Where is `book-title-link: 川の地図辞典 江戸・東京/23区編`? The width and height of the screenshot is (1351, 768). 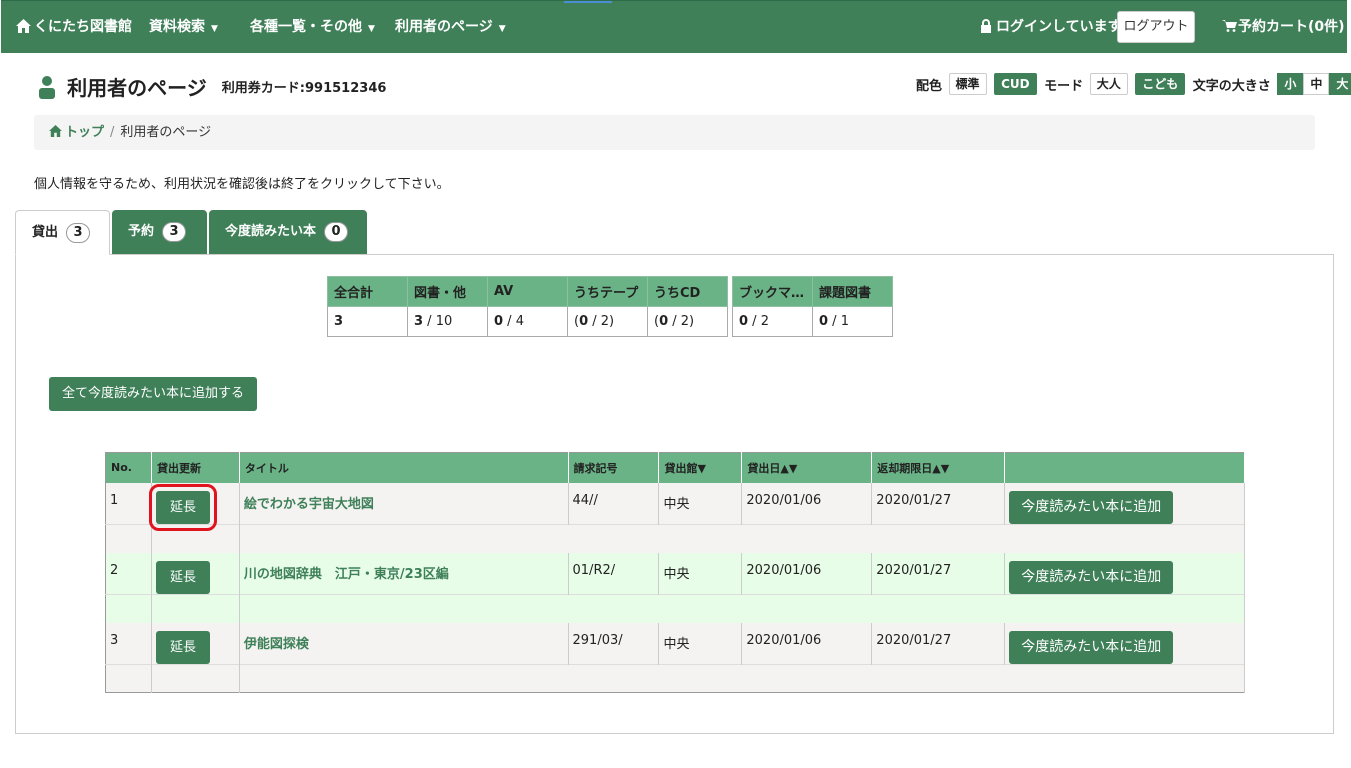 book-title-link: 川の地図辞典 江戸・東京/23区編 is located at coordinates (346, 574).